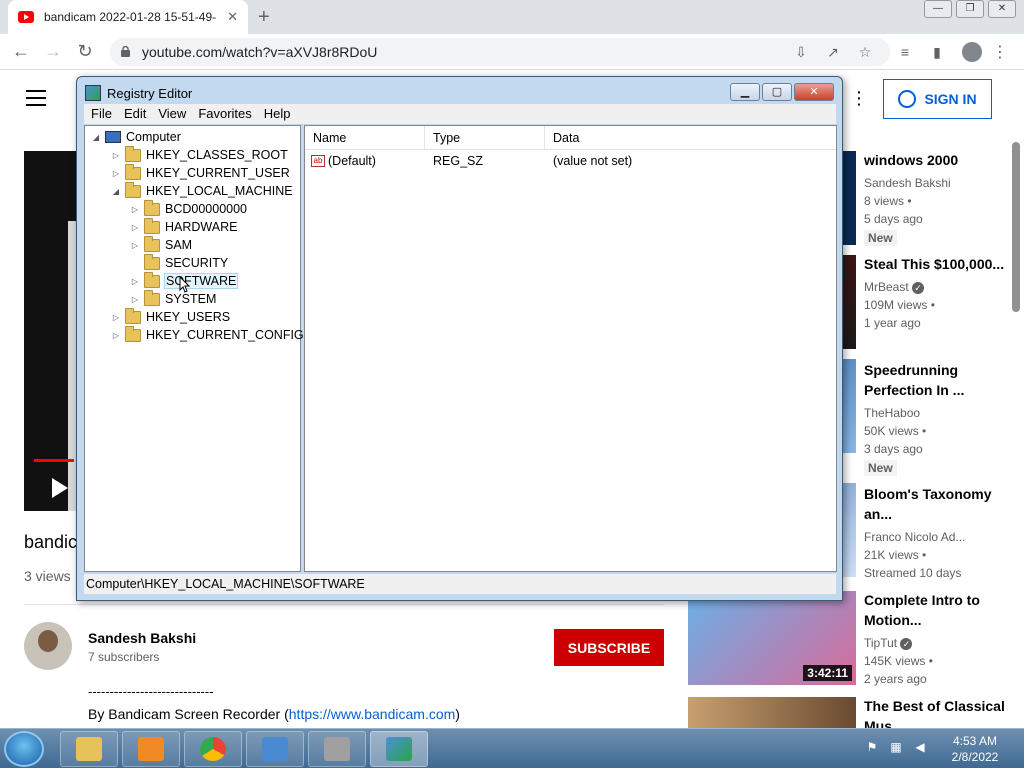  I want to click on status-bar: Computer\HKEY_LOCAL_MACHINE\SOFTWARE, so click(460, 584).